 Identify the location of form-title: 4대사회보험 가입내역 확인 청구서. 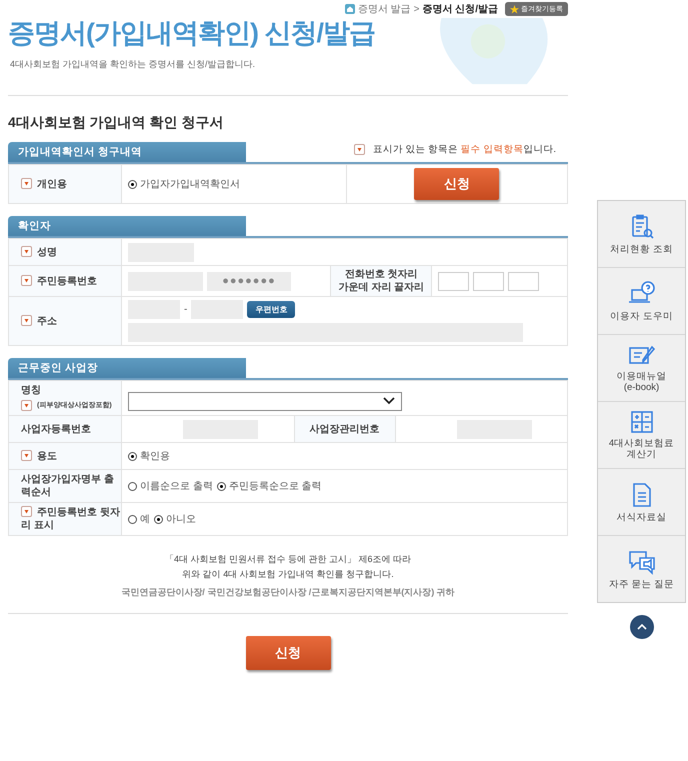
(116, 123).